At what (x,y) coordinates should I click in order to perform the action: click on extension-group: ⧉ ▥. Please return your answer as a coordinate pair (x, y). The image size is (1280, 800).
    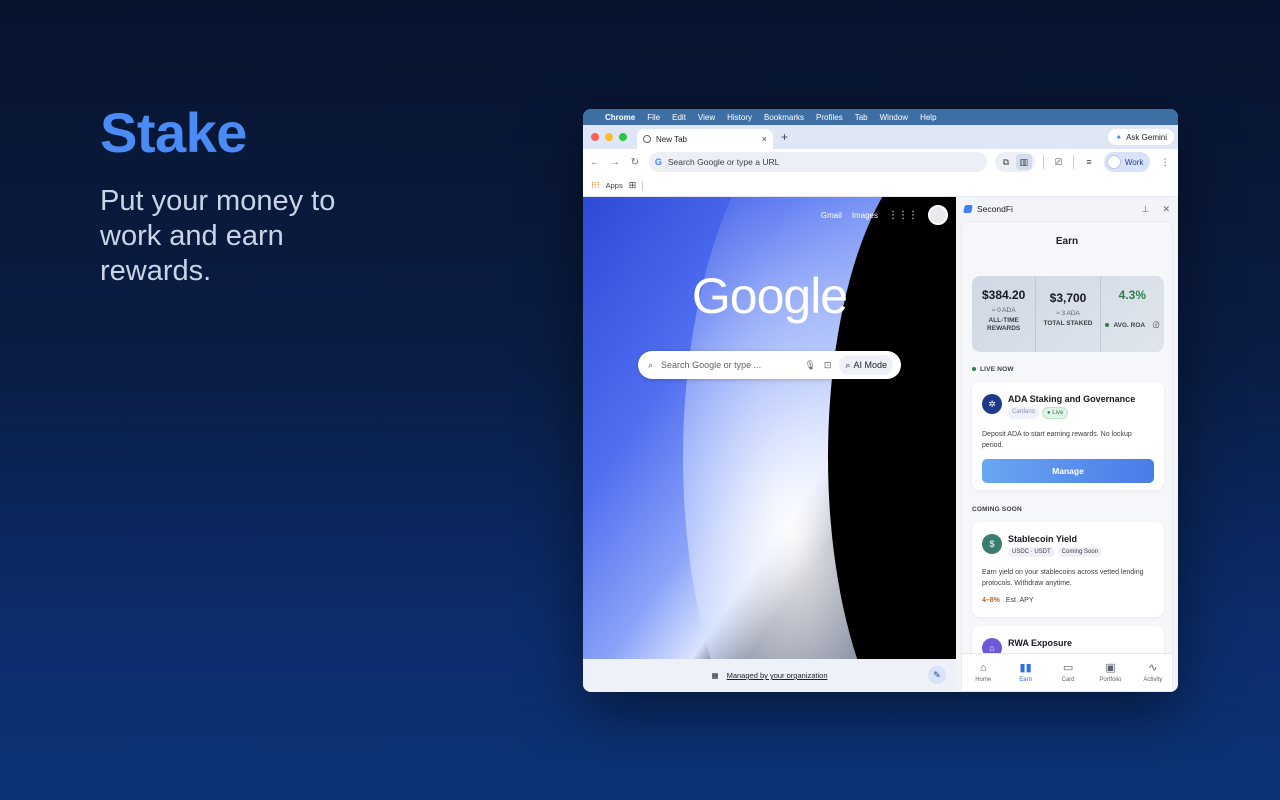
    Looking at the image, I should click on (1014, 162).